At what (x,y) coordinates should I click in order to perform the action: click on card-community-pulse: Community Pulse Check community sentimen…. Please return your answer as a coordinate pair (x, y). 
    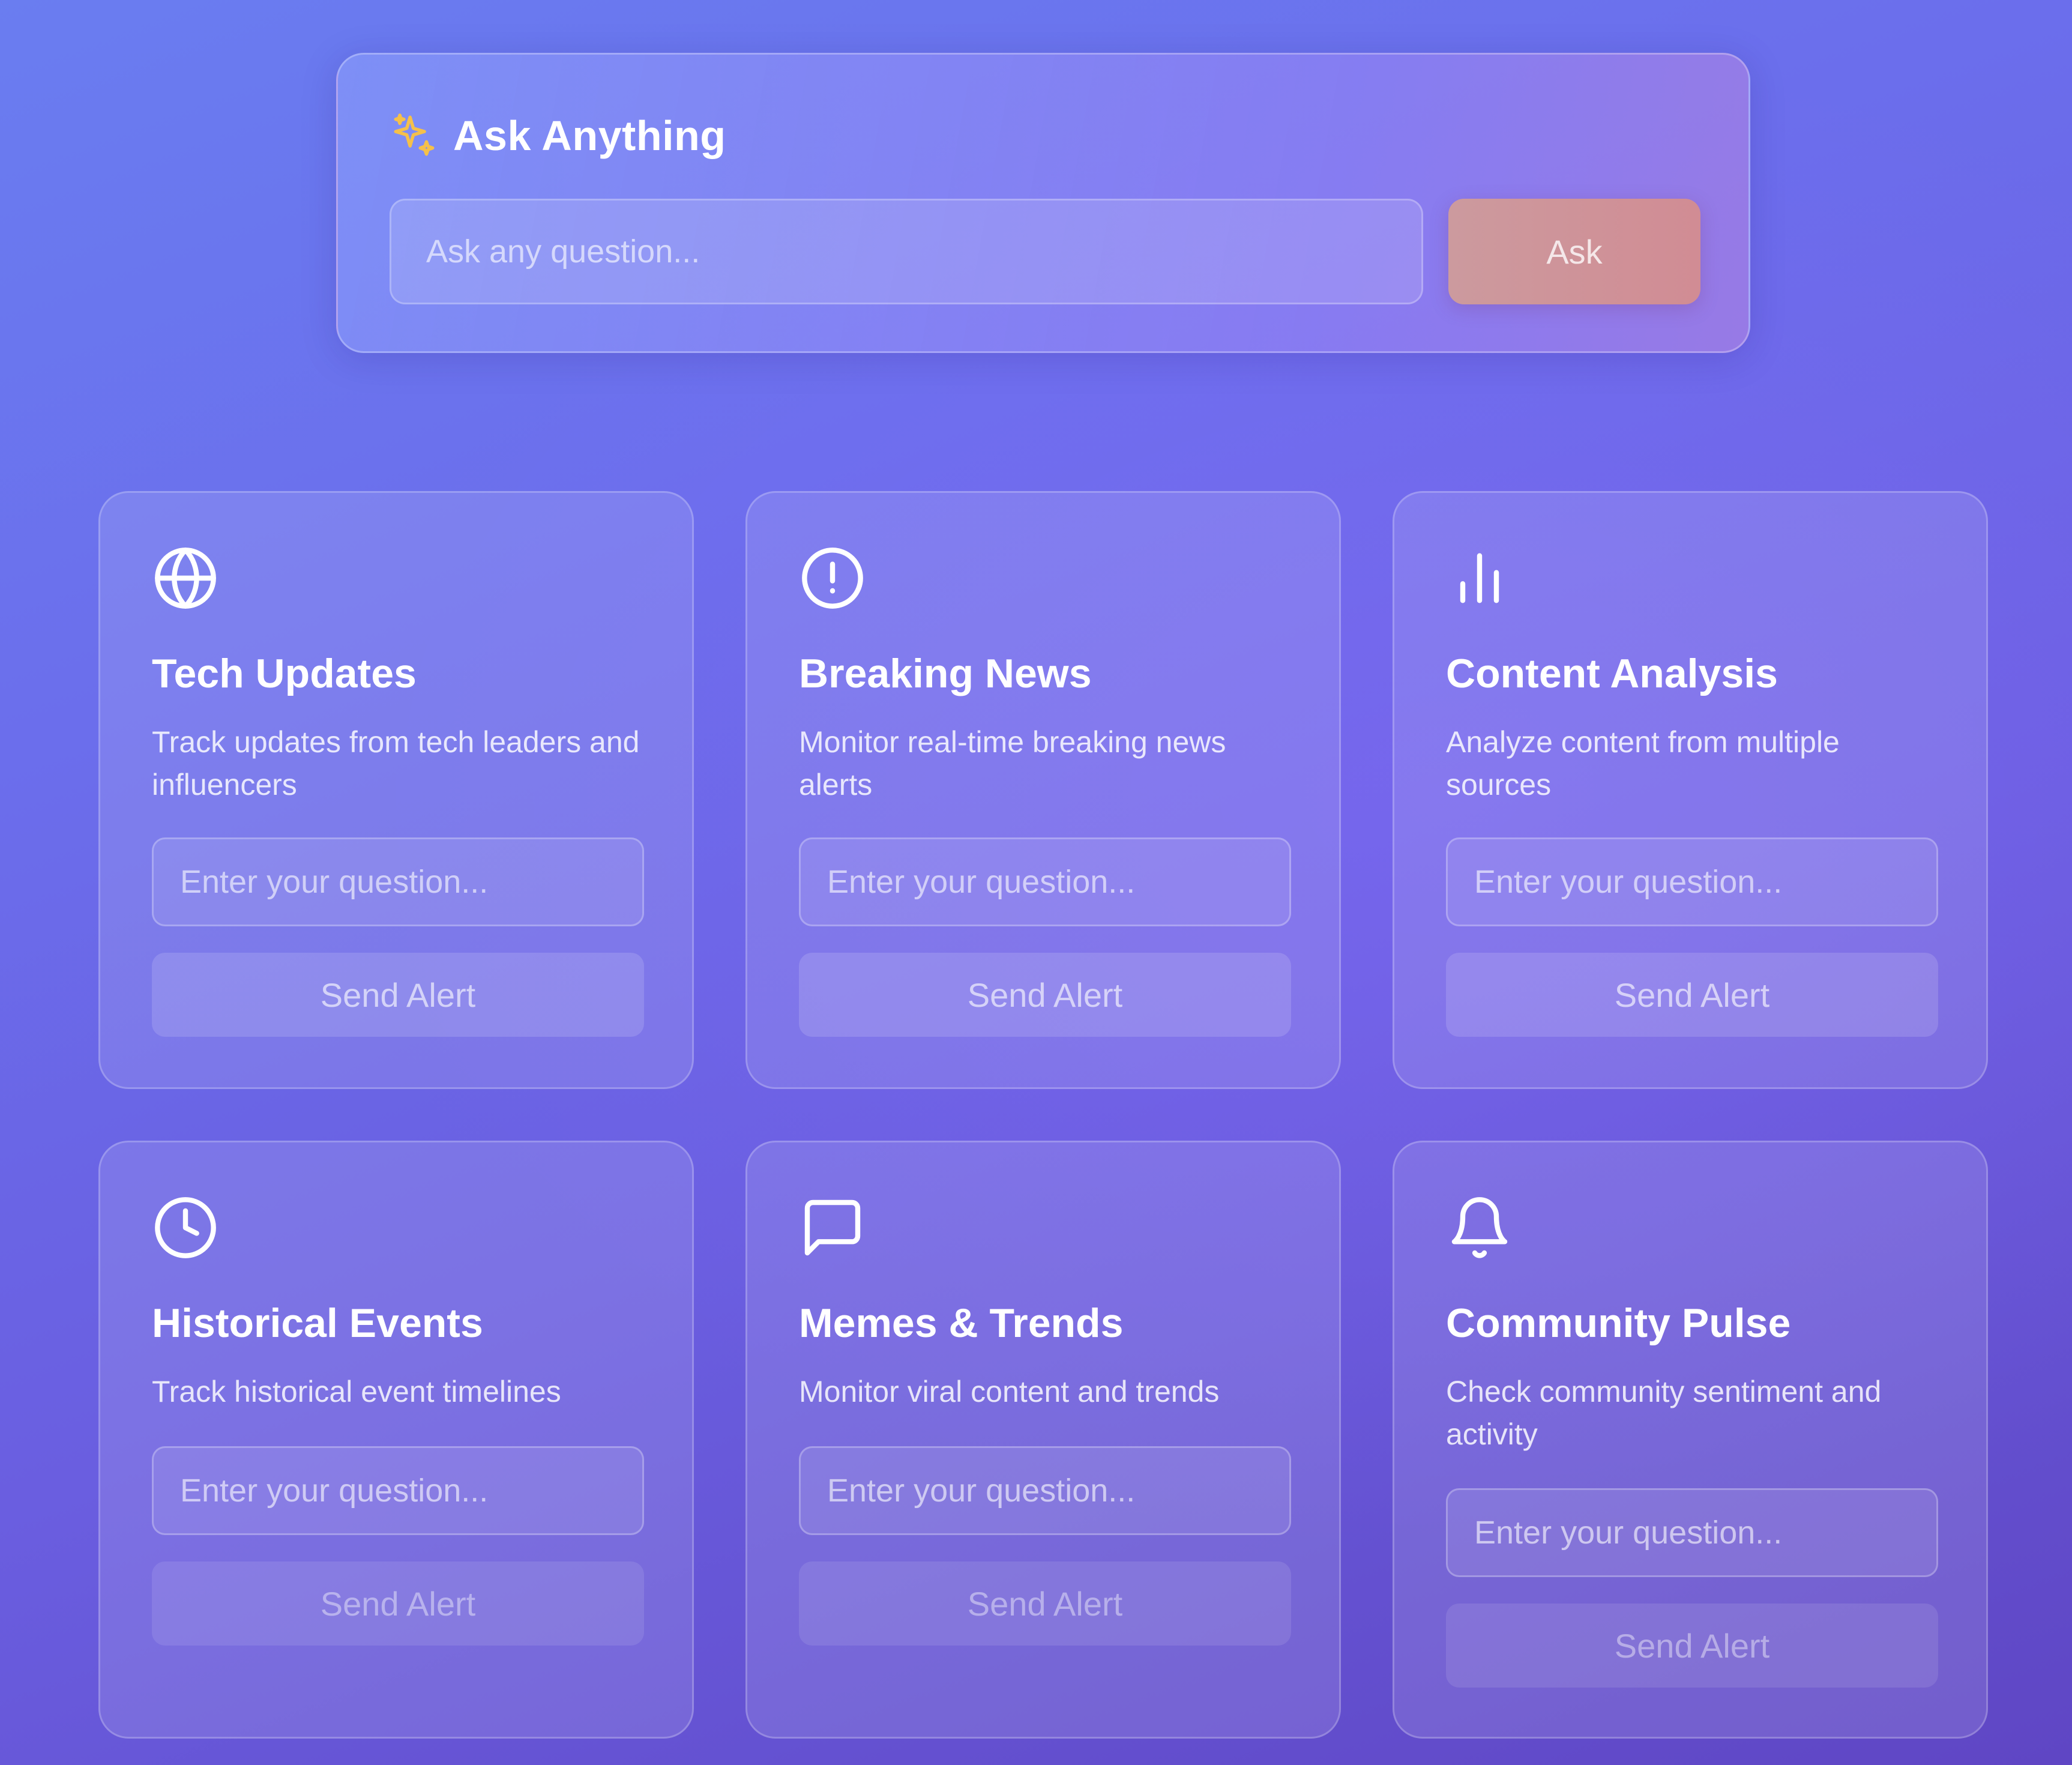
    Looking at the image, I should click on (1690, 1440).